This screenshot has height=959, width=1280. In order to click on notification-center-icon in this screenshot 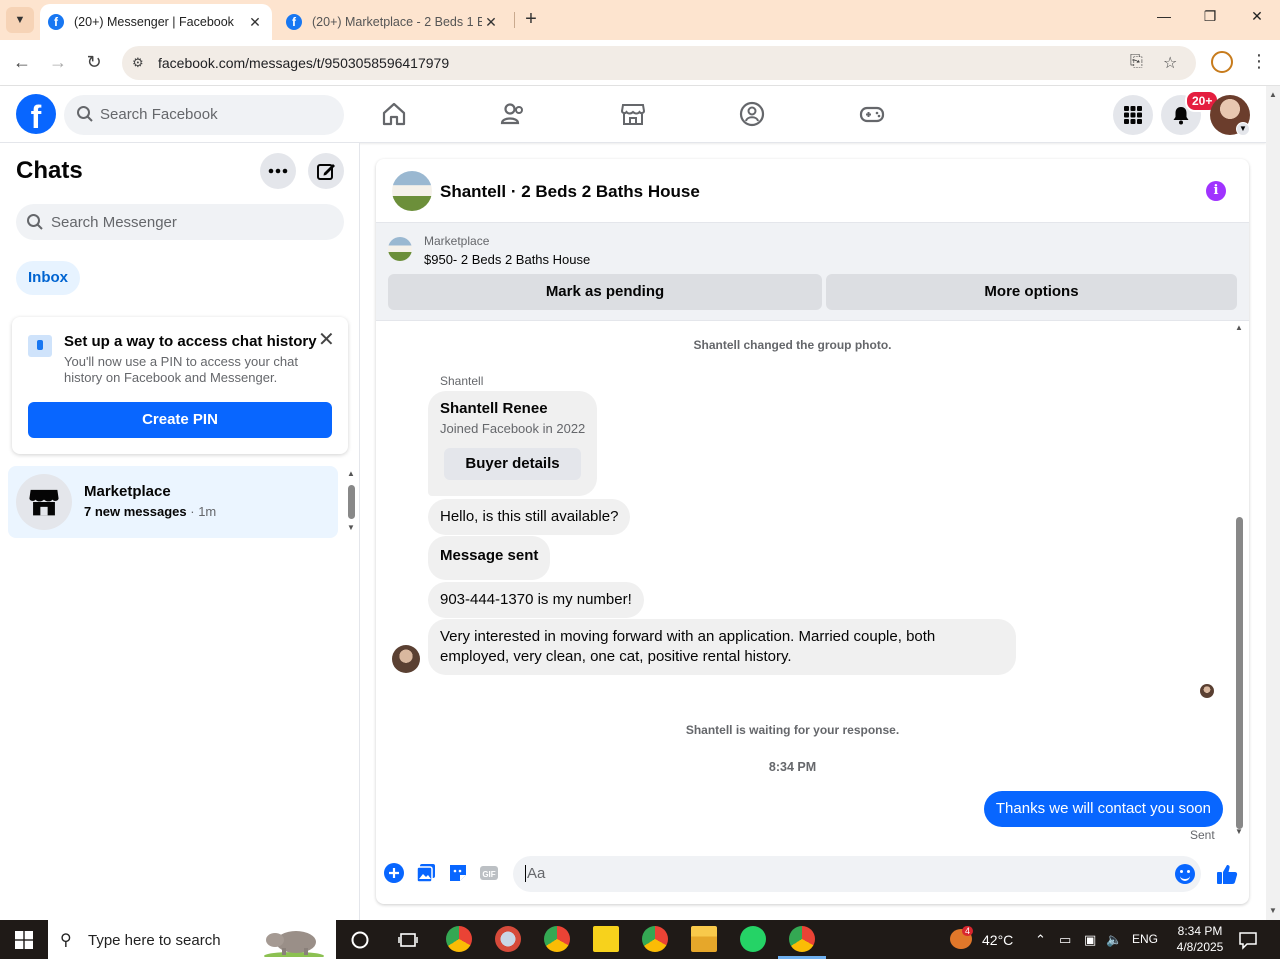, I will do `click(1248, 940)`.